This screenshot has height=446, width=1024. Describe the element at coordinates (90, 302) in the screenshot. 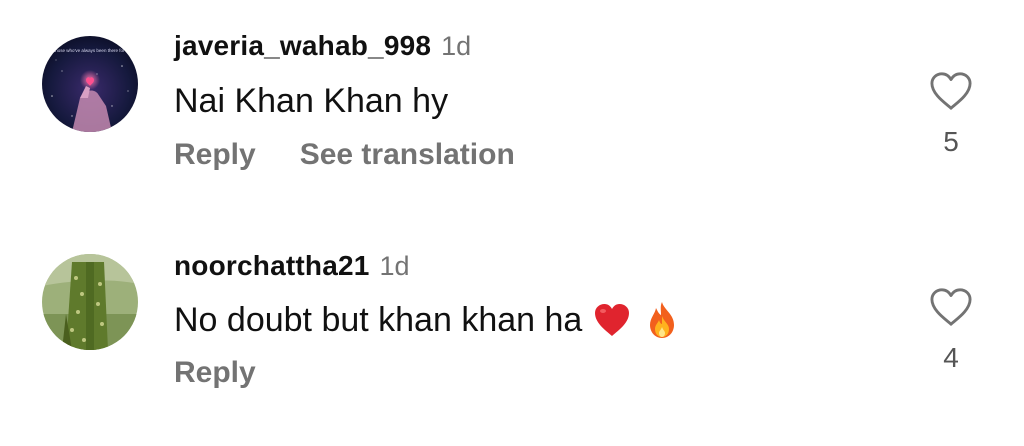

I see `avatar` at that location.